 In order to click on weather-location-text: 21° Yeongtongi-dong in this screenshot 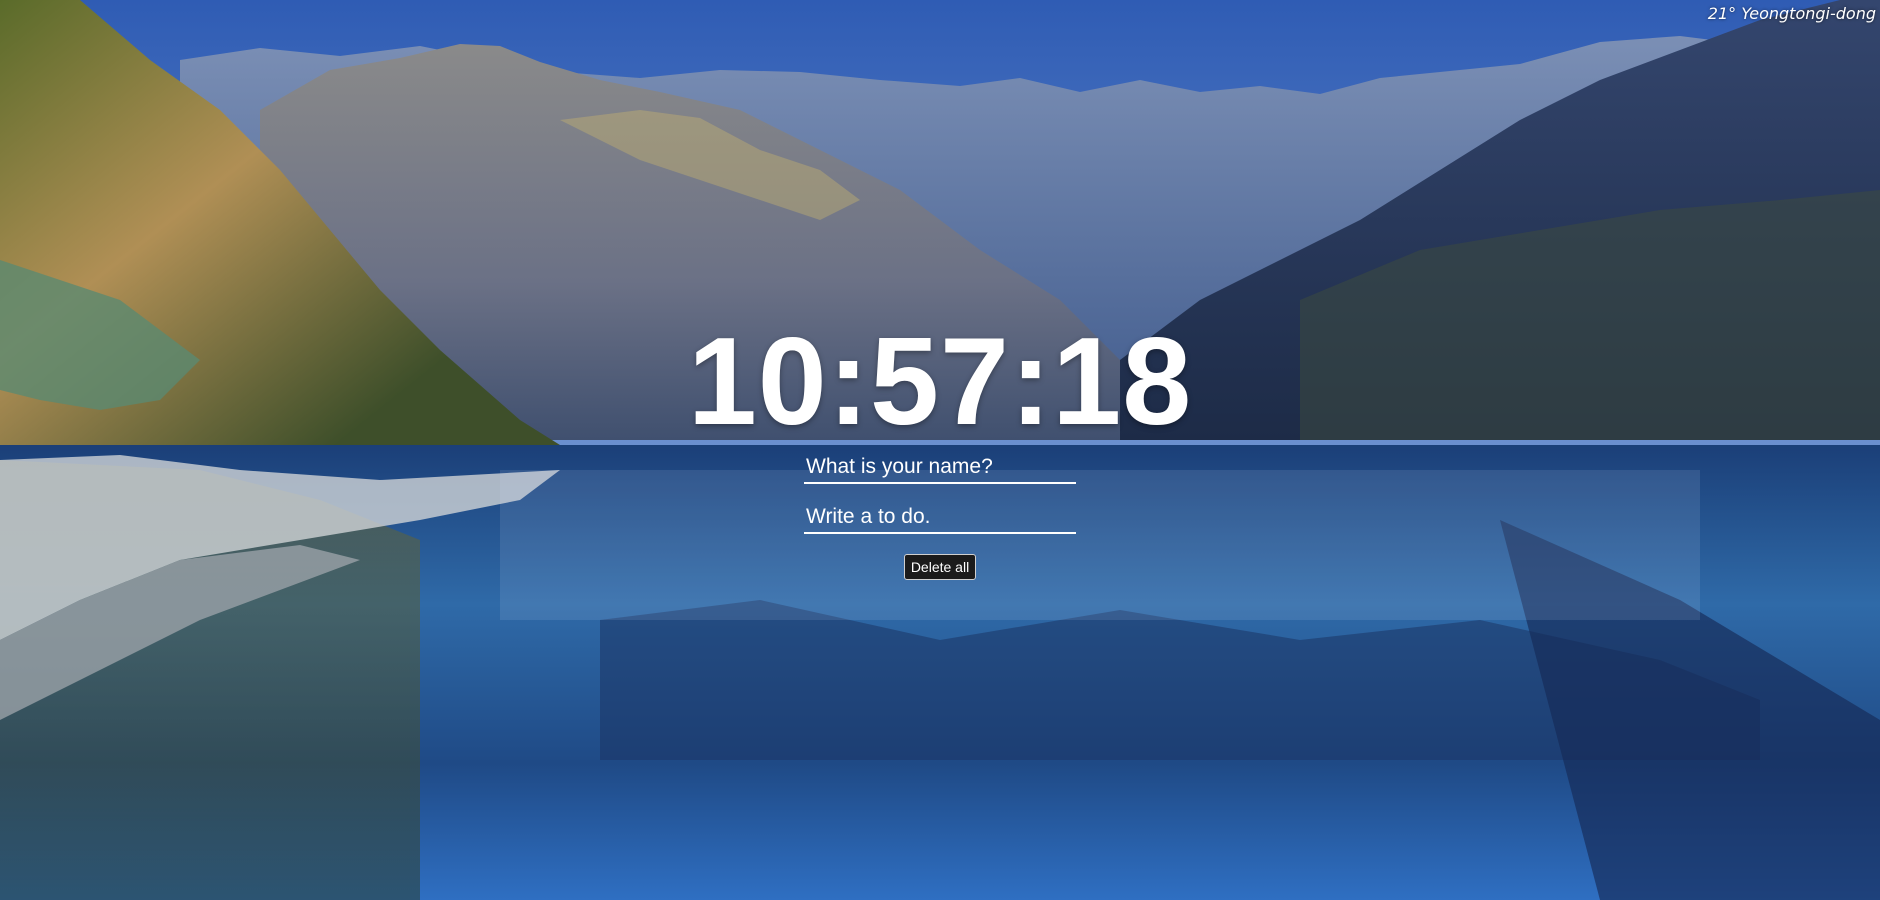, I will do `click(1791, 13)`.